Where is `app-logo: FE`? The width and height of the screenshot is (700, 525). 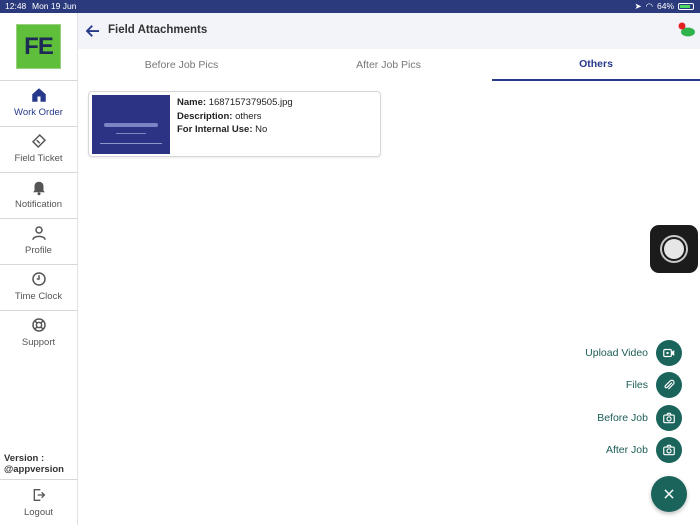
app-logo: FE is located at coordinates (38, 46).